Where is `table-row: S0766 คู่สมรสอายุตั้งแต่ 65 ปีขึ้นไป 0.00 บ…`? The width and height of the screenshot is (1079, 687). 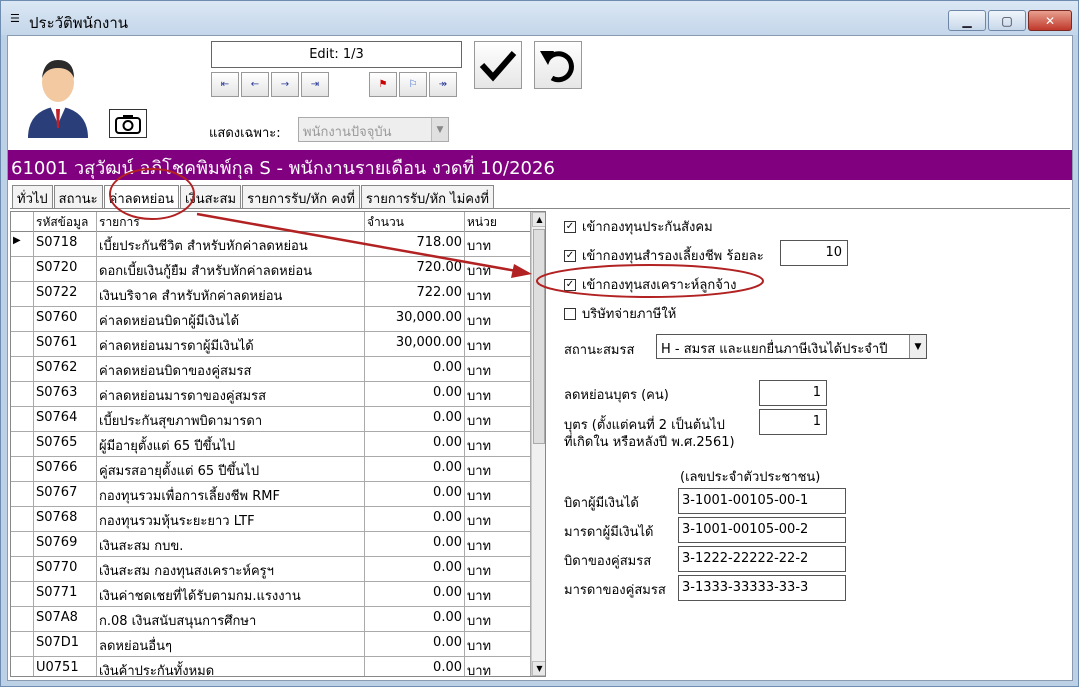
table-row: S0766 คู่สมรสอายุตั้งแต่ 65 ปีขึ้นไป 0.00 บ… is located at coordinates (271, 469).